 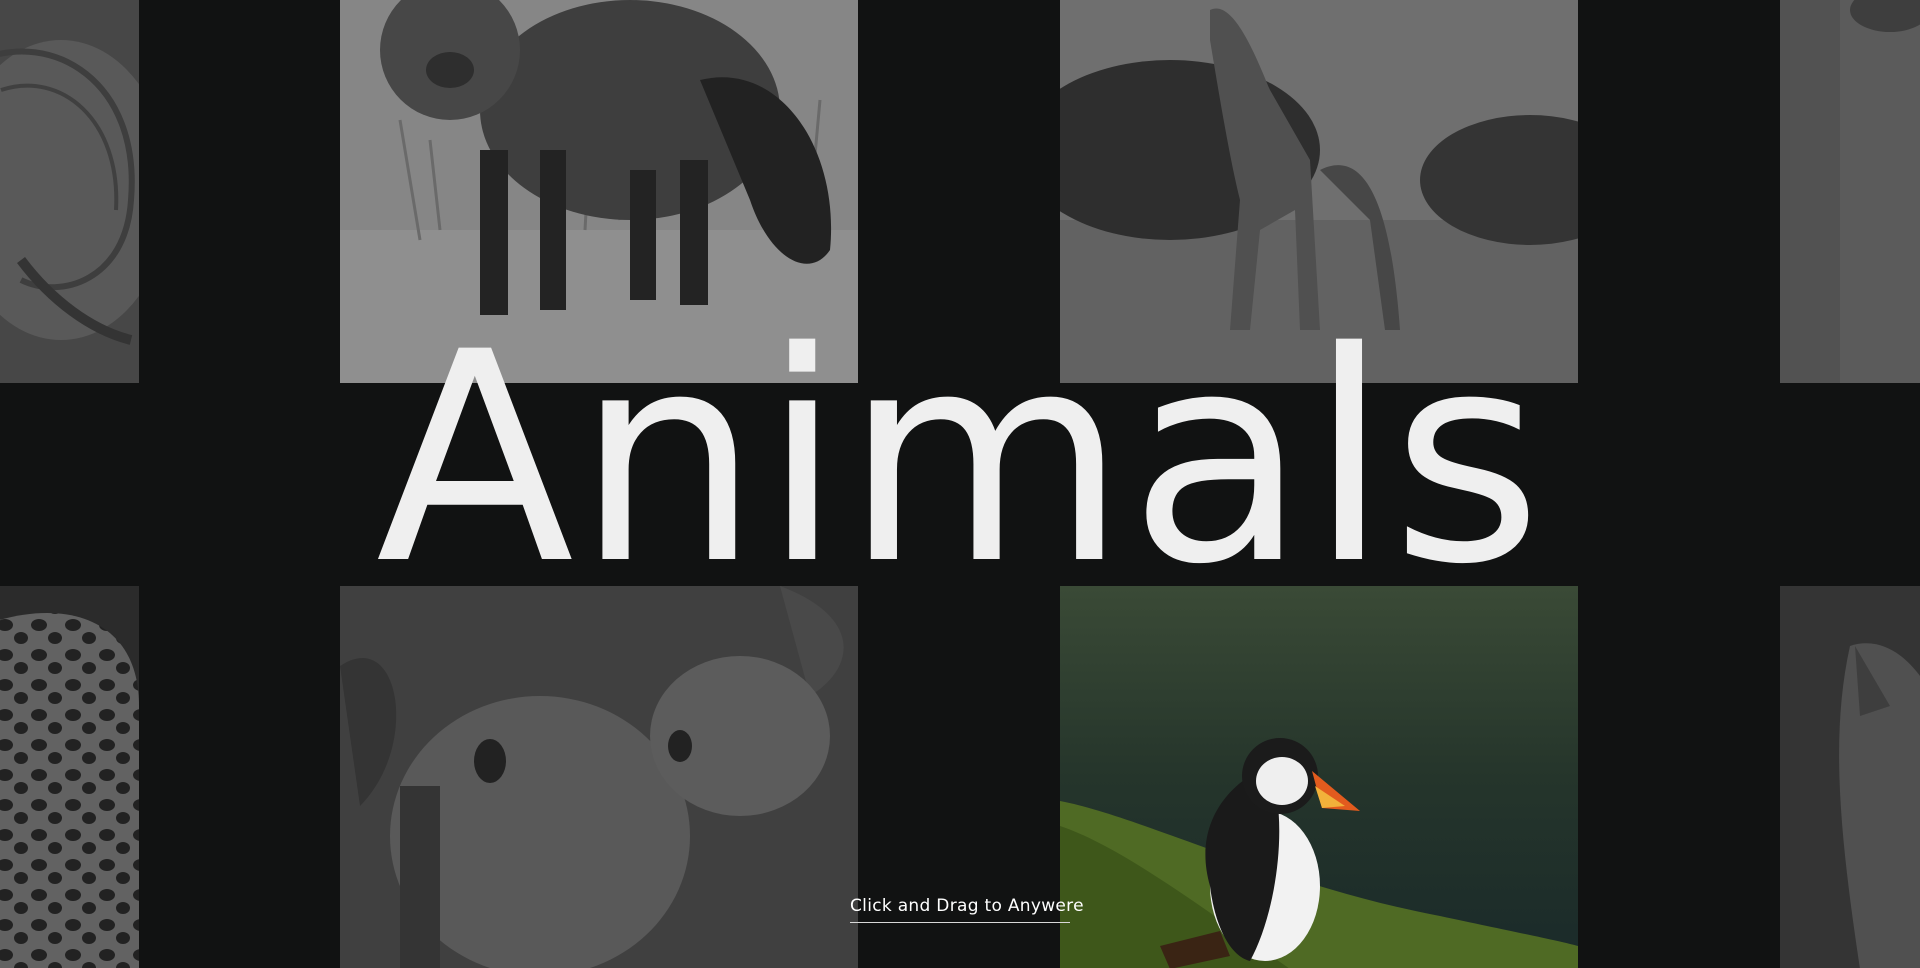 I want to click on leopard-image, so click(x=69, y=777).